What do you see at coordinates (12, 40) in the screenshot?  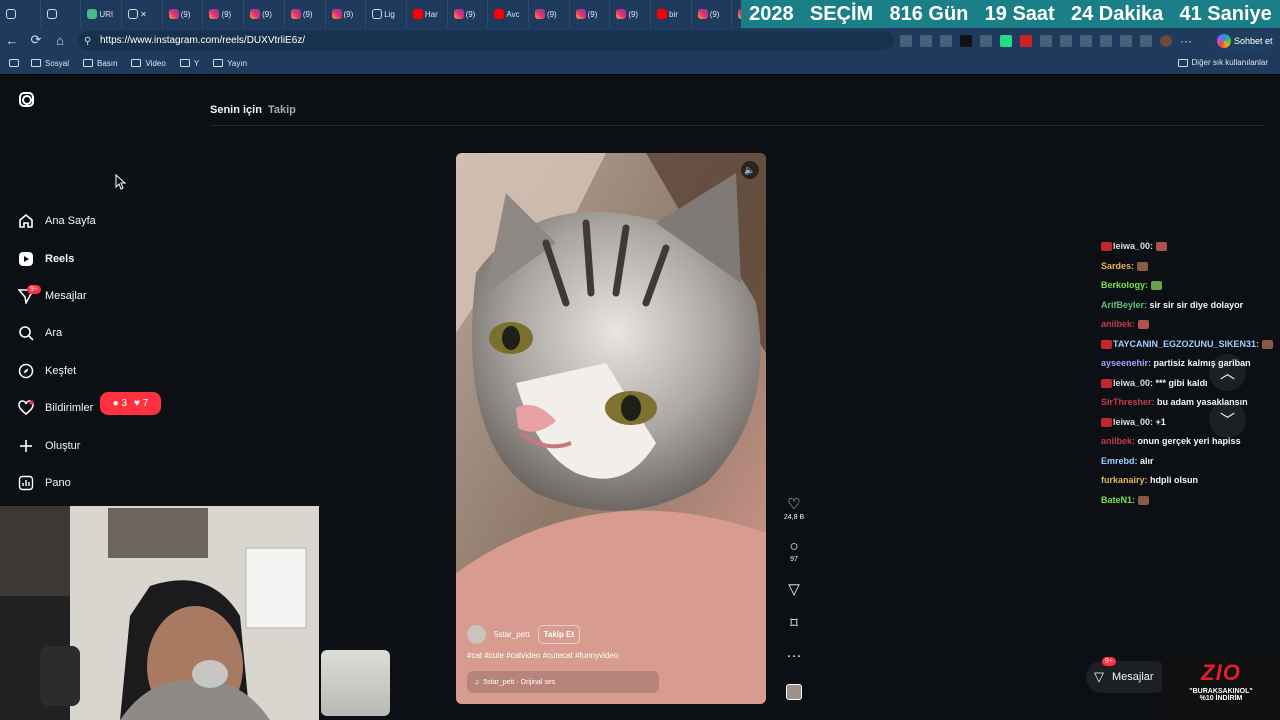 I see `back-icon: ←` at bounding box center [12, 40].